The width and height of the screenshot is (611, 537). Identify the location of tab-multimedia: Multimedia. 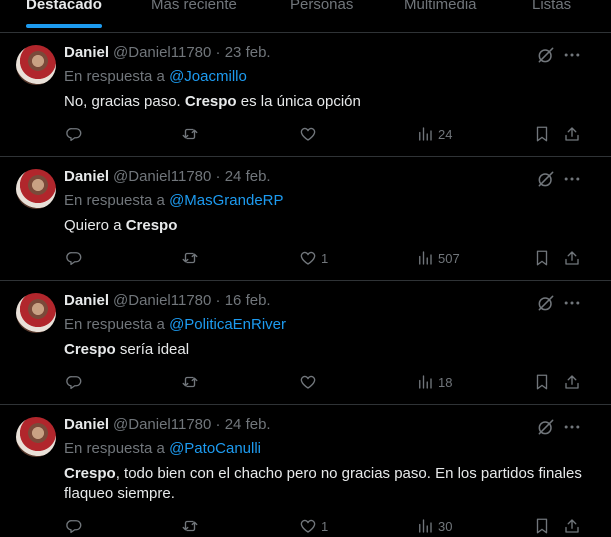
(440, 6).